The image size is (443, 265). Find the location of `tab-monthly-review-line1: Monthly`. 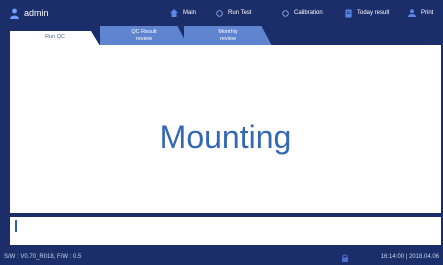

tab-monthly-review-line1: Monthly is located at coordinates (228, 32).